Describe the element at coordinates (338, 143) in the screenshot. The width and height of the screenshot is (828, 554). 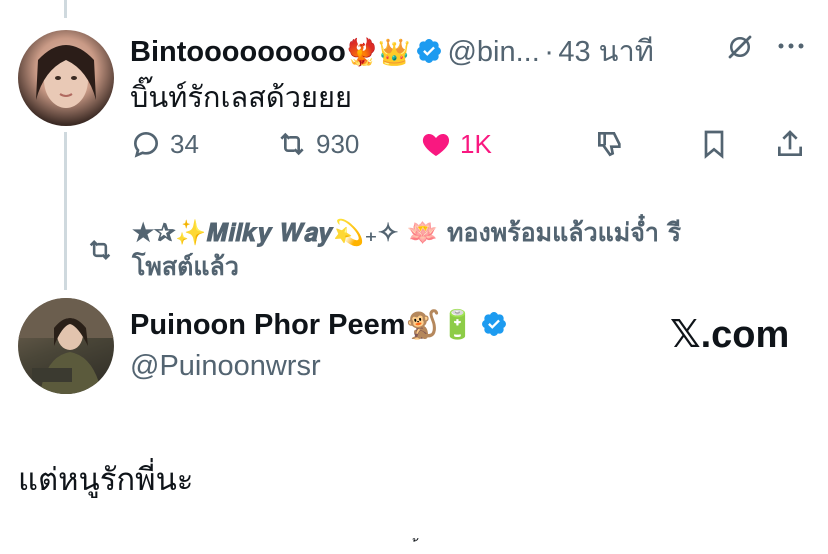
I see `retweet-count: 930` at that location.